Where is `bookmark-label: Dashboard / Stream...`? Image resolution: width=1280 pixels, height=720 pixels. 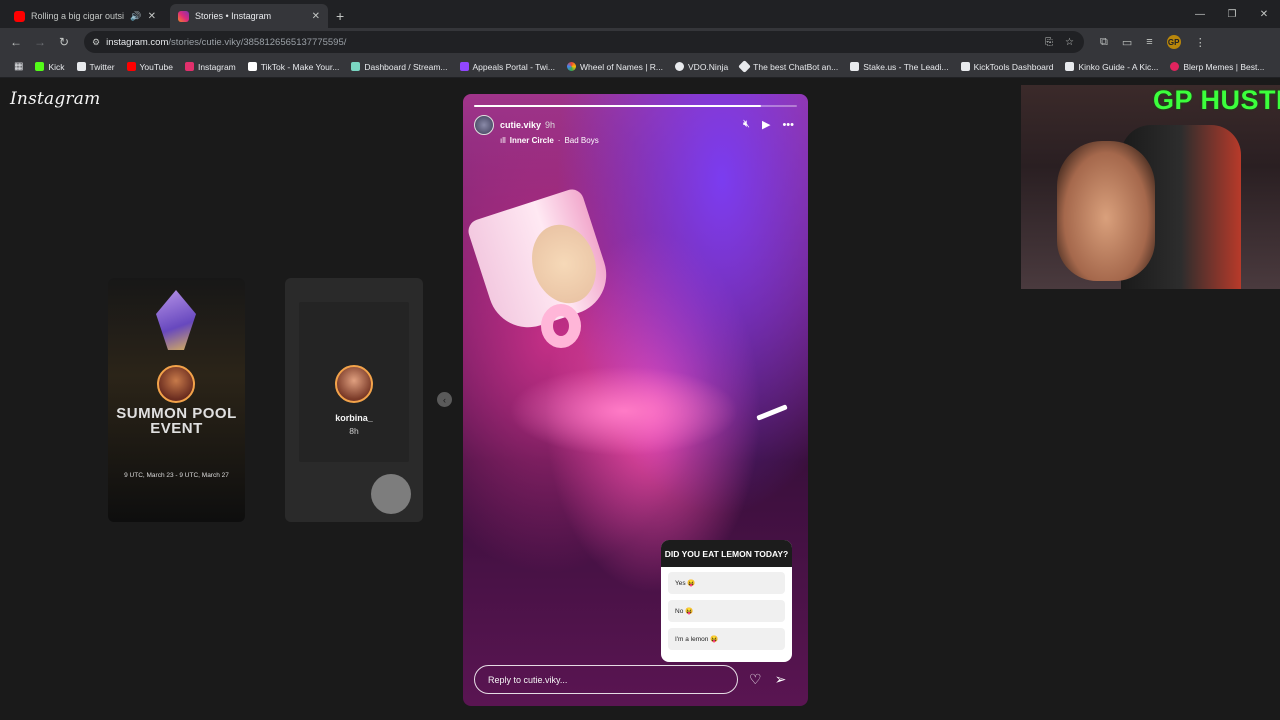 bookmark-label: Dashboard / Stream... is located at coordinates (406, 66).